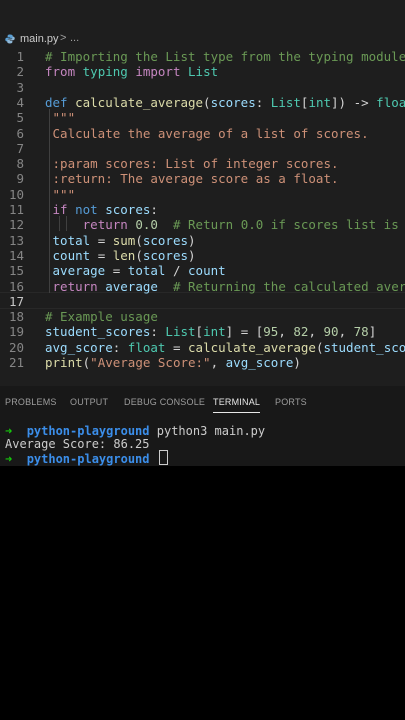  Describe the element at coordinates (291, 402) in the screenshot. I see `tab-ports: PORTS` at that location.